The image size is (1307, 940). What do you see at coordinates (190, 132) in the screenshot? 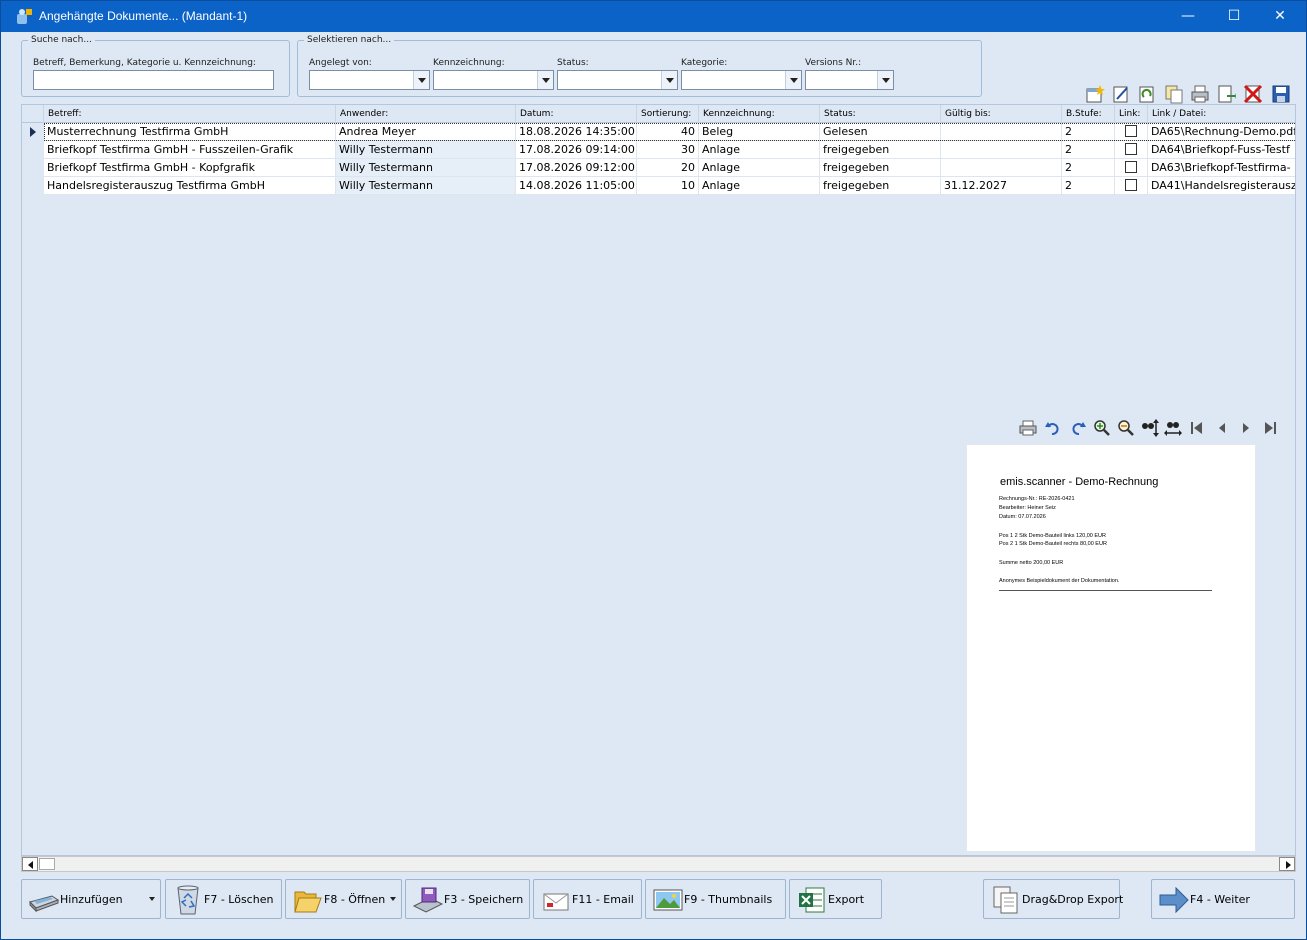
I see `cell-betreff: Musterrechnung Testfirma GmbH` at bounding box center [190, 132].